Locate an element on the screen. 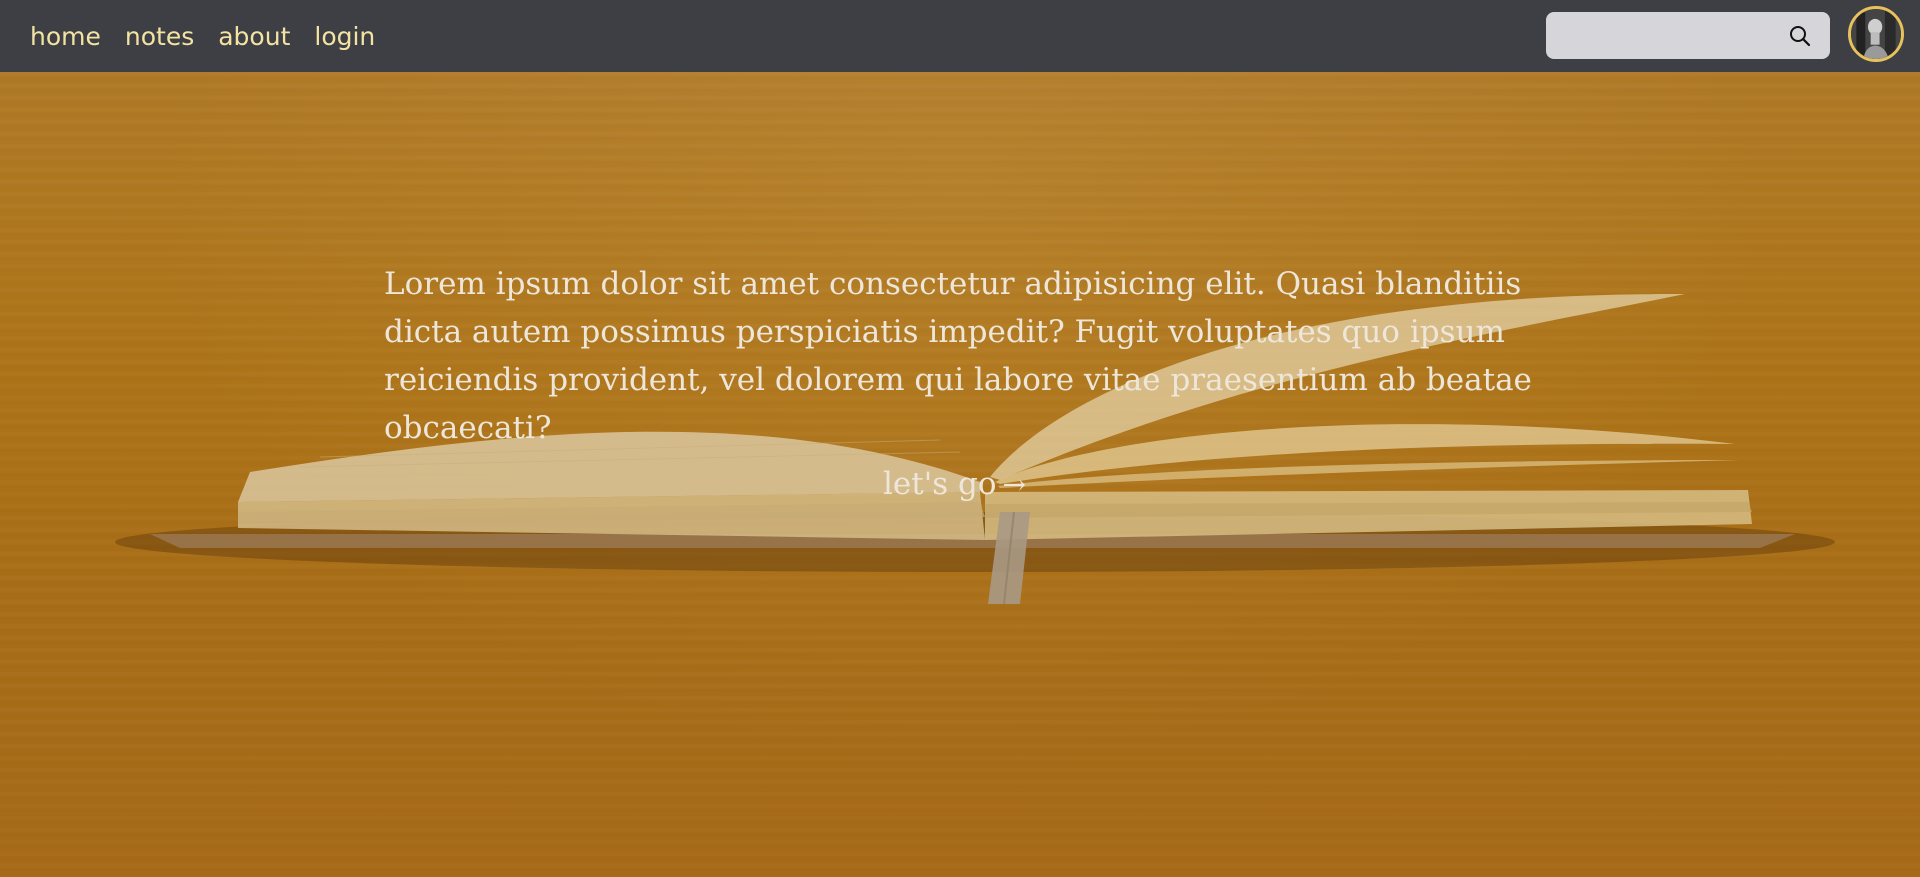  search-box is located at coordinates (1688, 35).